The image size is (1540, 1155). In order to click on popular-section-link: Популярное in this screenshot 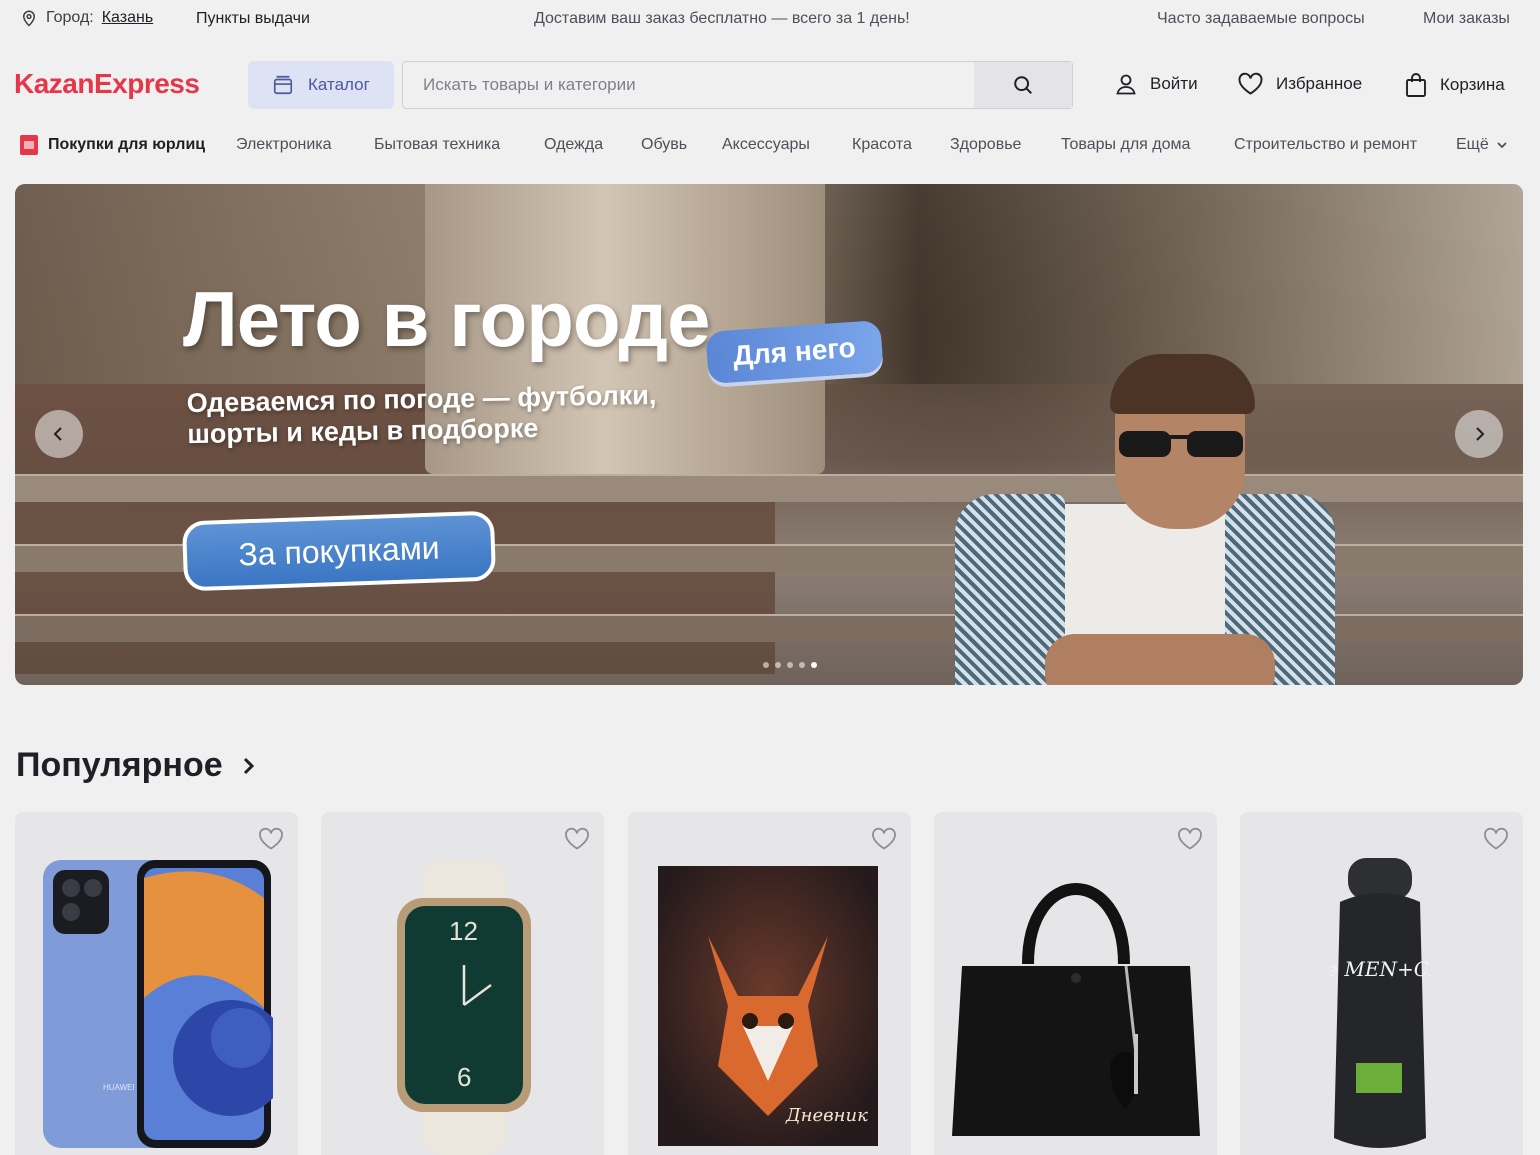, I will do `click(136, 765)`.